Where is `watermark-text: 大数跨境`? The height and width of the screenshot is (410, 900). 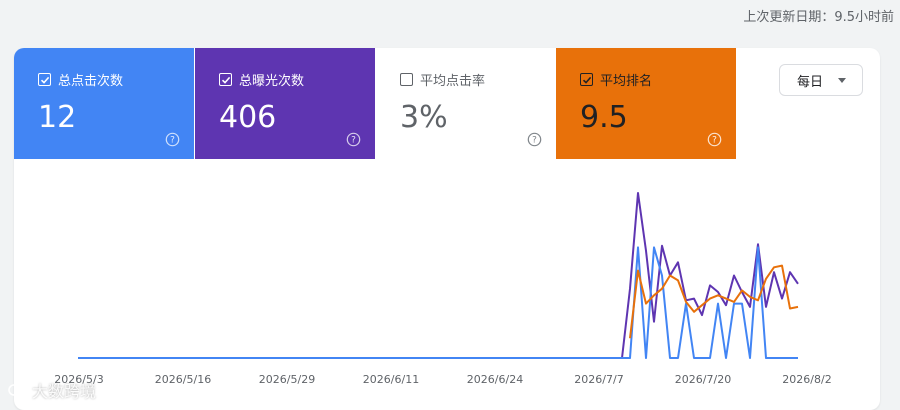 watermark-text: 大数跨境 is located at coordinates (64, 391).